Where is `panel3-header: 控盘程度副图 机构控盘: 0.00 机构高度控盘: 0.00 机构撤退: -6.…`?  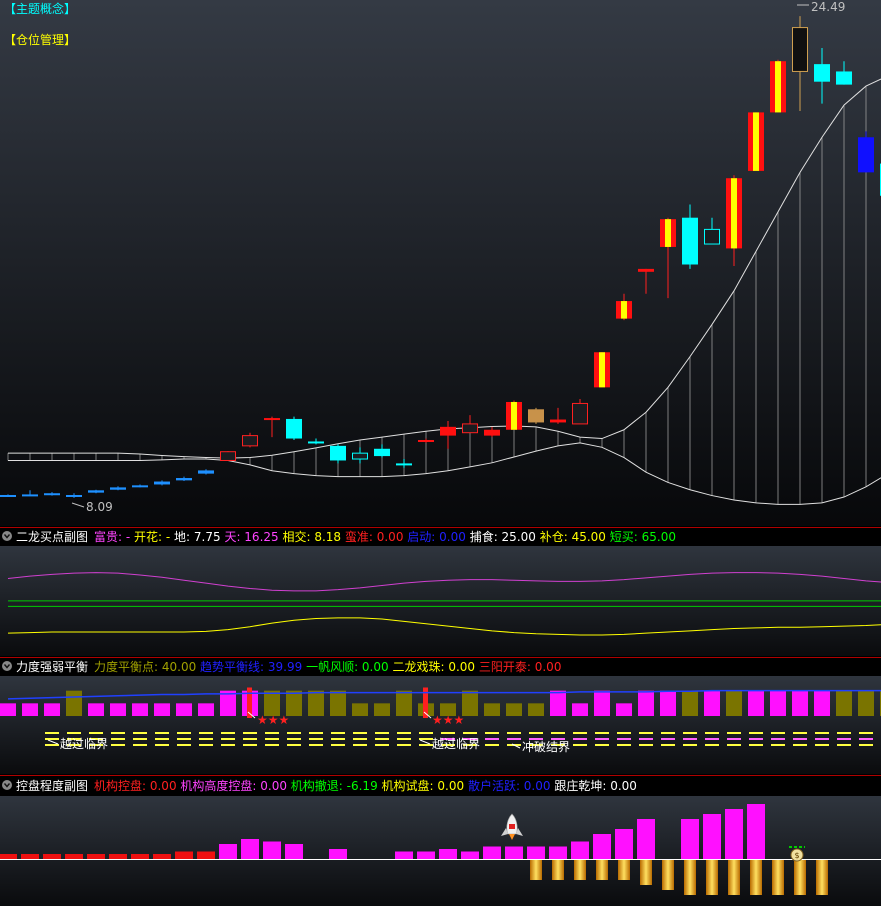
panel3-header: 控盘程度副图 机构控盘: 0.00 机构高度控盘: 0.00 机构撤退: -6.… is located at coordinates (319, 785).